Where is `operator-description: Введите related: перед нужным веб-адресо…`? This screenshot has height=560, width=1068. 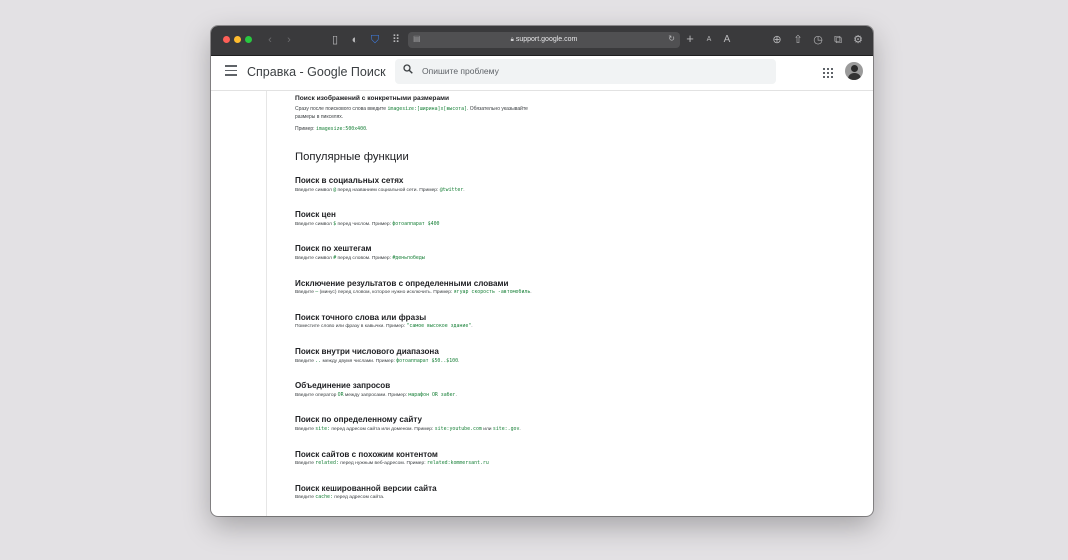 operator-description: Введите related: перед нужным веб-адресо… is located at coordinates (392, 463).